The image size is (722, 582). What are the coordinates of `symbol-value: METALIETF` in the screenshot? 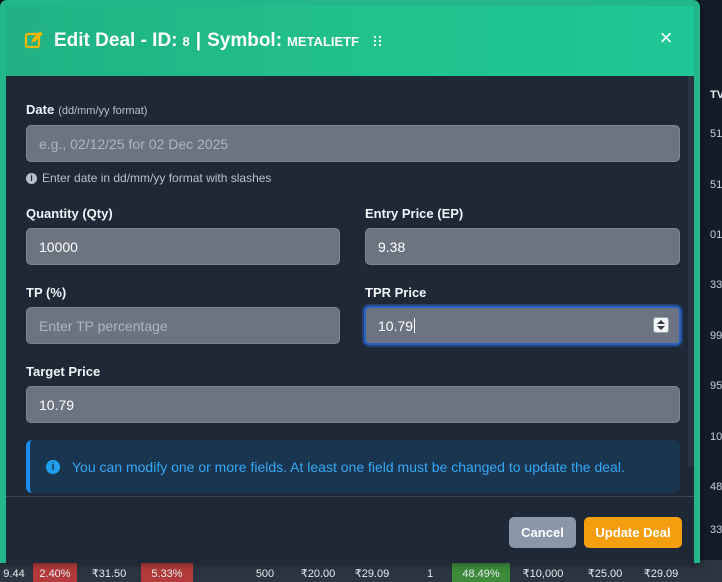 It's located at (323, 41).